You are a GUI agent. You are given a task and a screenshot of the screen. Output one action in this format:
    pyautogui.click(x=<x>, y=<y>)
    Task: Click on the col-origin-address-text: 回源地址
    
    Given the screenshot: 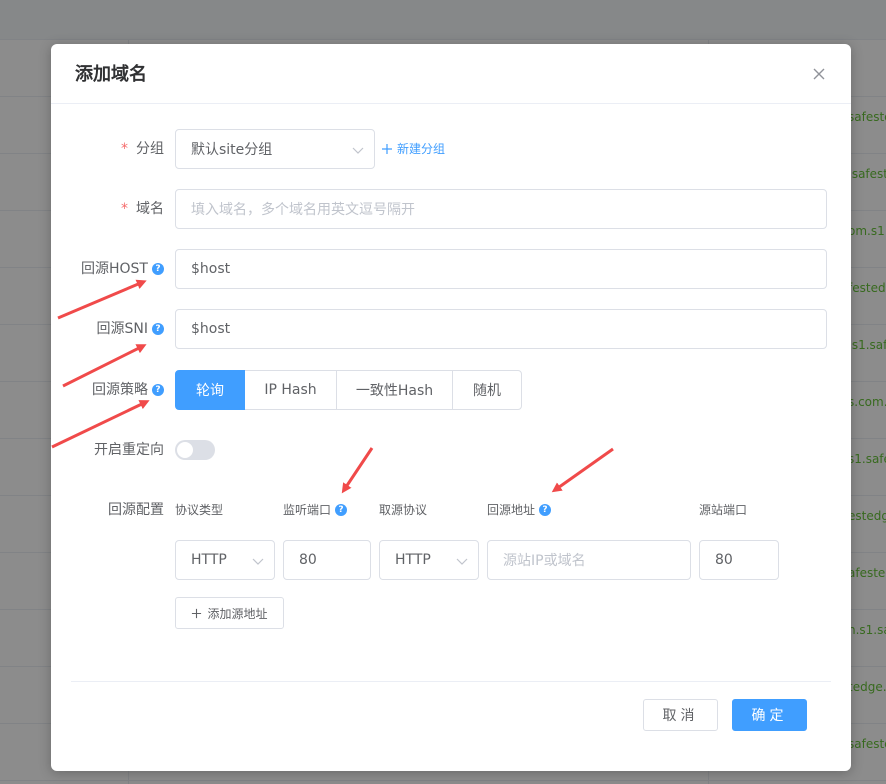 What is the action you would take?
    pyautogui.click(x=511, y=510)
    